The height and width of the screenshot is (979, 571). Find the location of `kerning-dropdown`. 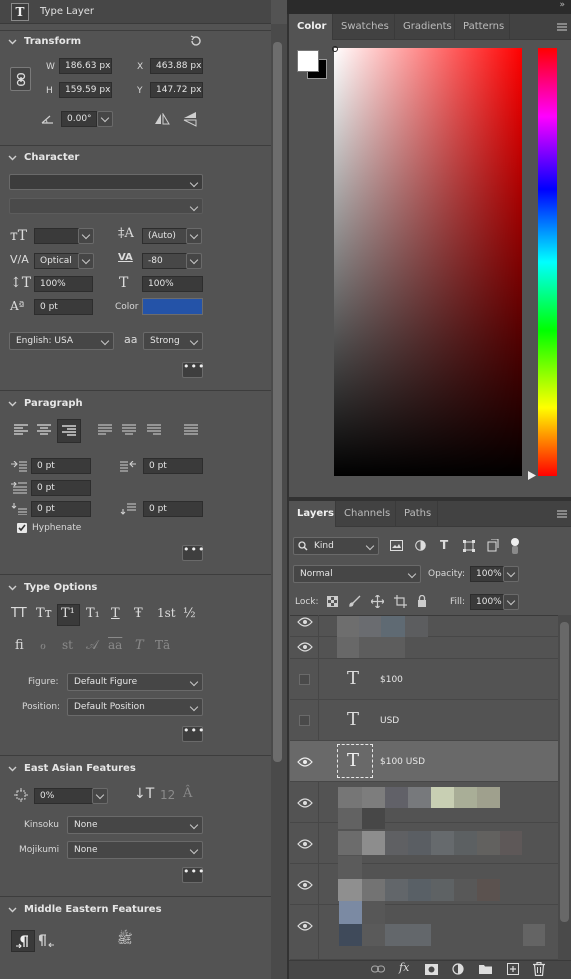

kerning-dropdown is located at coordinates (86, 261).